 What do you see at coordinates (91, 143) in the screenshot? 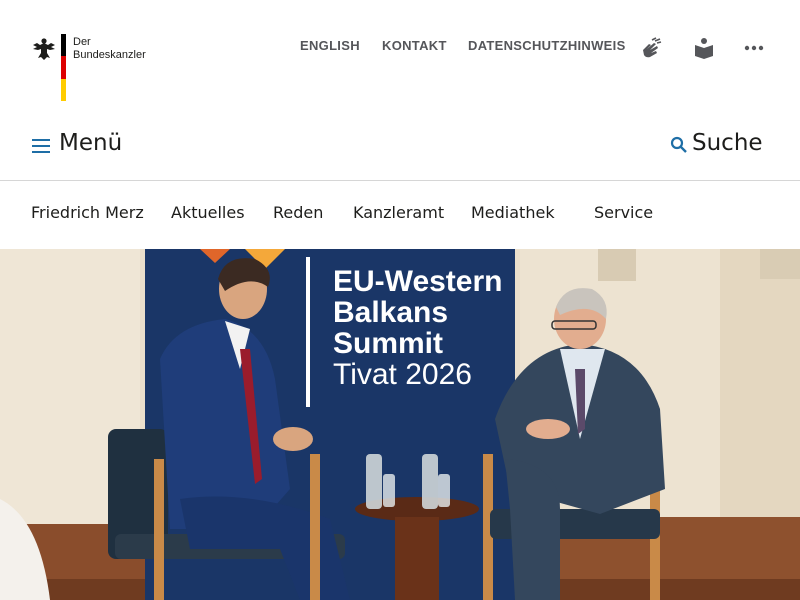
I see `menu-label: Menü` at bounding box center [91, 143].